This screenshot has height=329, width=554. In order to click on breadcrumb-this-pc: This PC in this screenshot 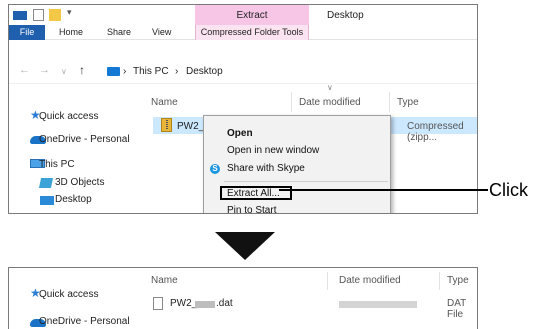, I will do `click(151, 71)`.